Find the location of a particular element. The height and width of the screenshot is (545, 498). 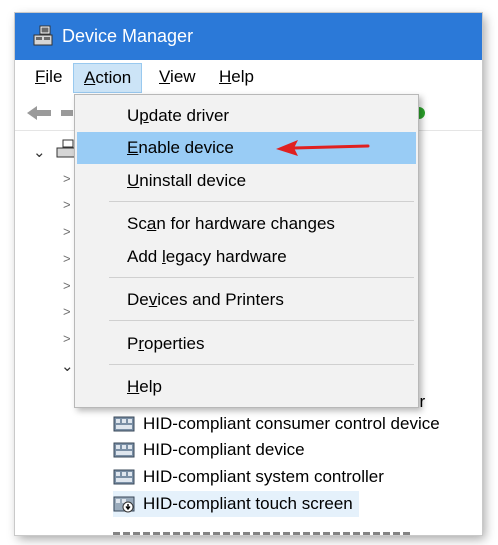

device-label: HID-compliant consumer control device is located at coordinates (291, 423).